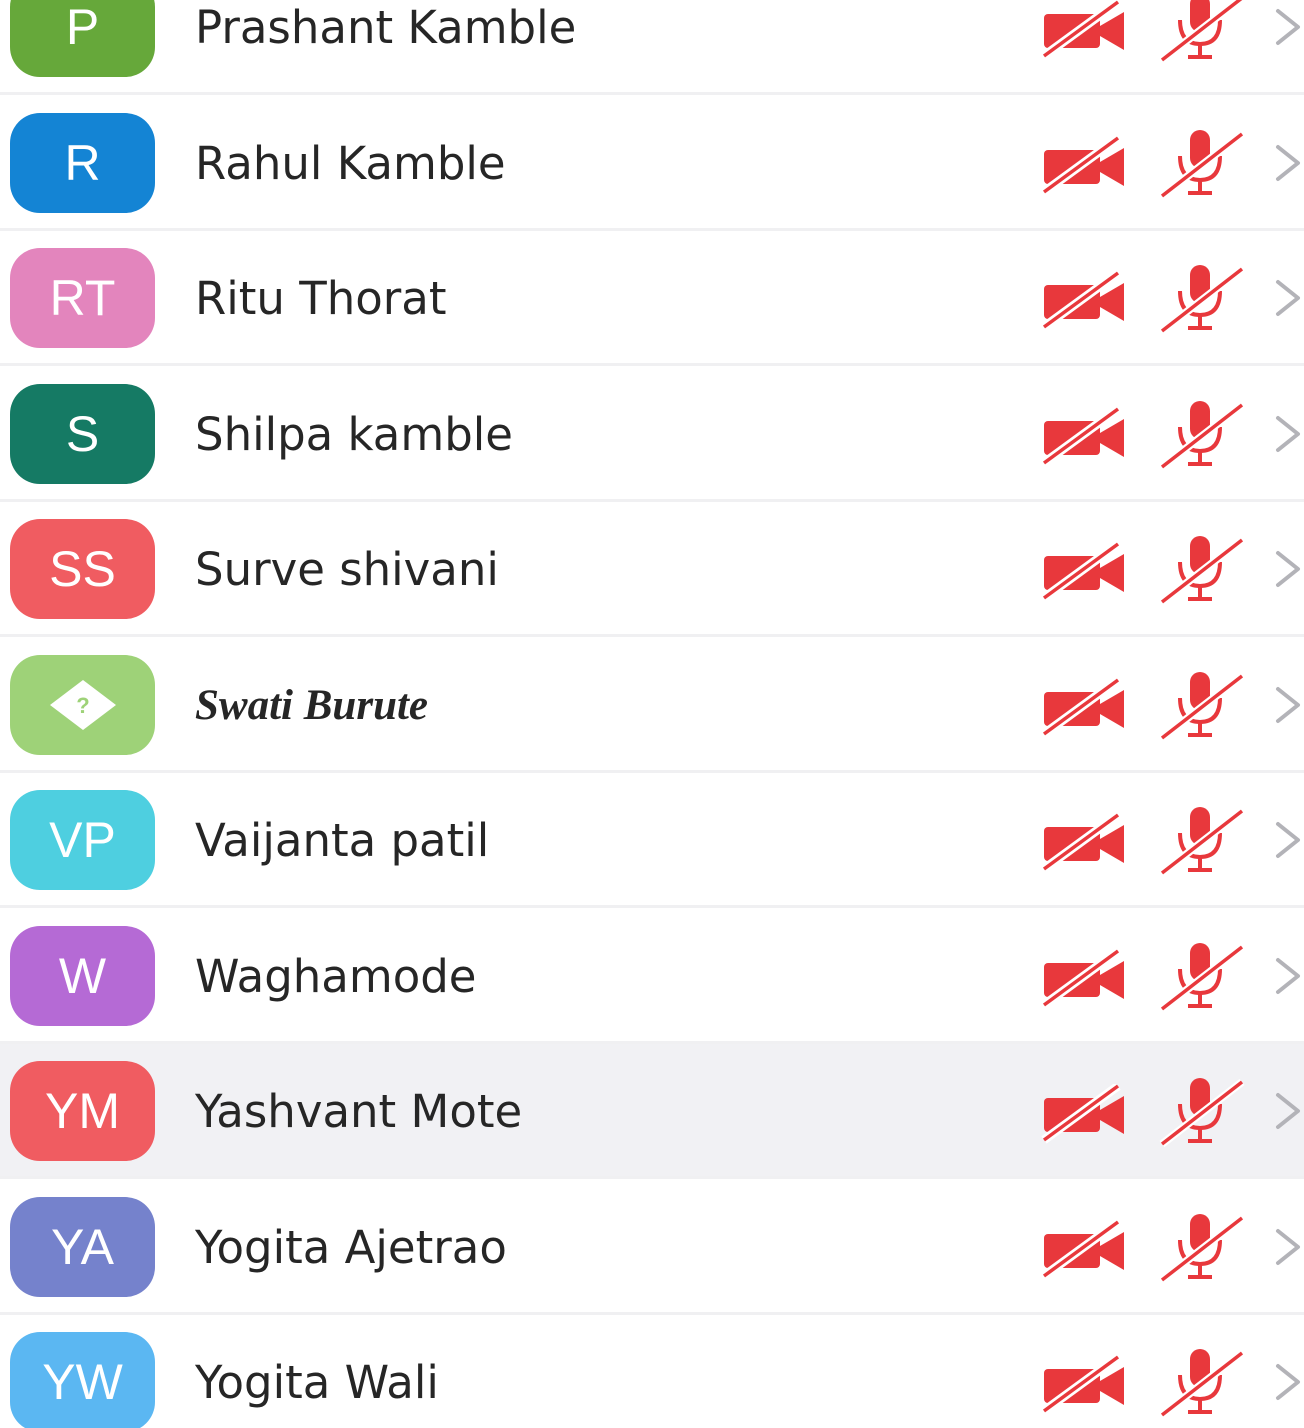 Image resolution: width=1304 pixels, height=1428 pixels. I want to click on participant-row: ? Swati Burute, so click(652, 705).